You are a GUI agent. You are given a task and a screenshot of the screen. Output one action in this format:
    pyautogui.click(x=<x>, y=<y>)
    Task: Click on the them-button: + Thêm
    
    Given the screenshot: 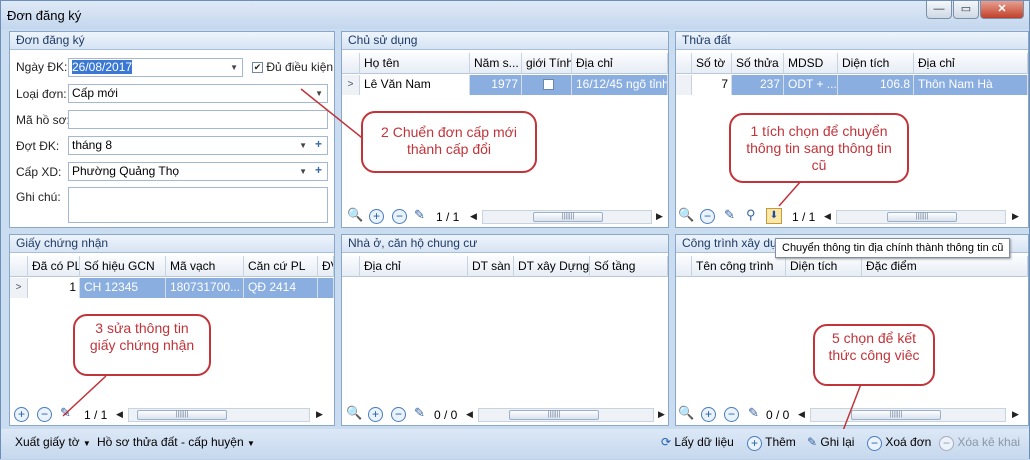 What is the action you would take?
    pyautogui.click(x=771, y=443)
    